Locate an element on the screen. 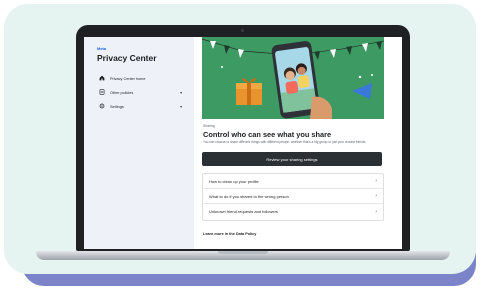 The width and height of the screenshot is (484, 293). laptop-base is located at coordinates (243, 255).